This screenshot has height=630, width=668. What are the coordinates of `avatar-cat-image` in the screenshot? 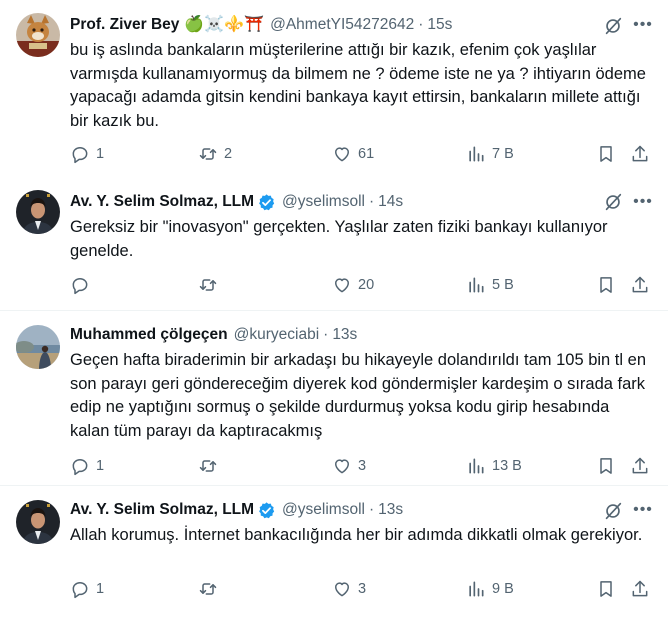 It's located at (38, 35).